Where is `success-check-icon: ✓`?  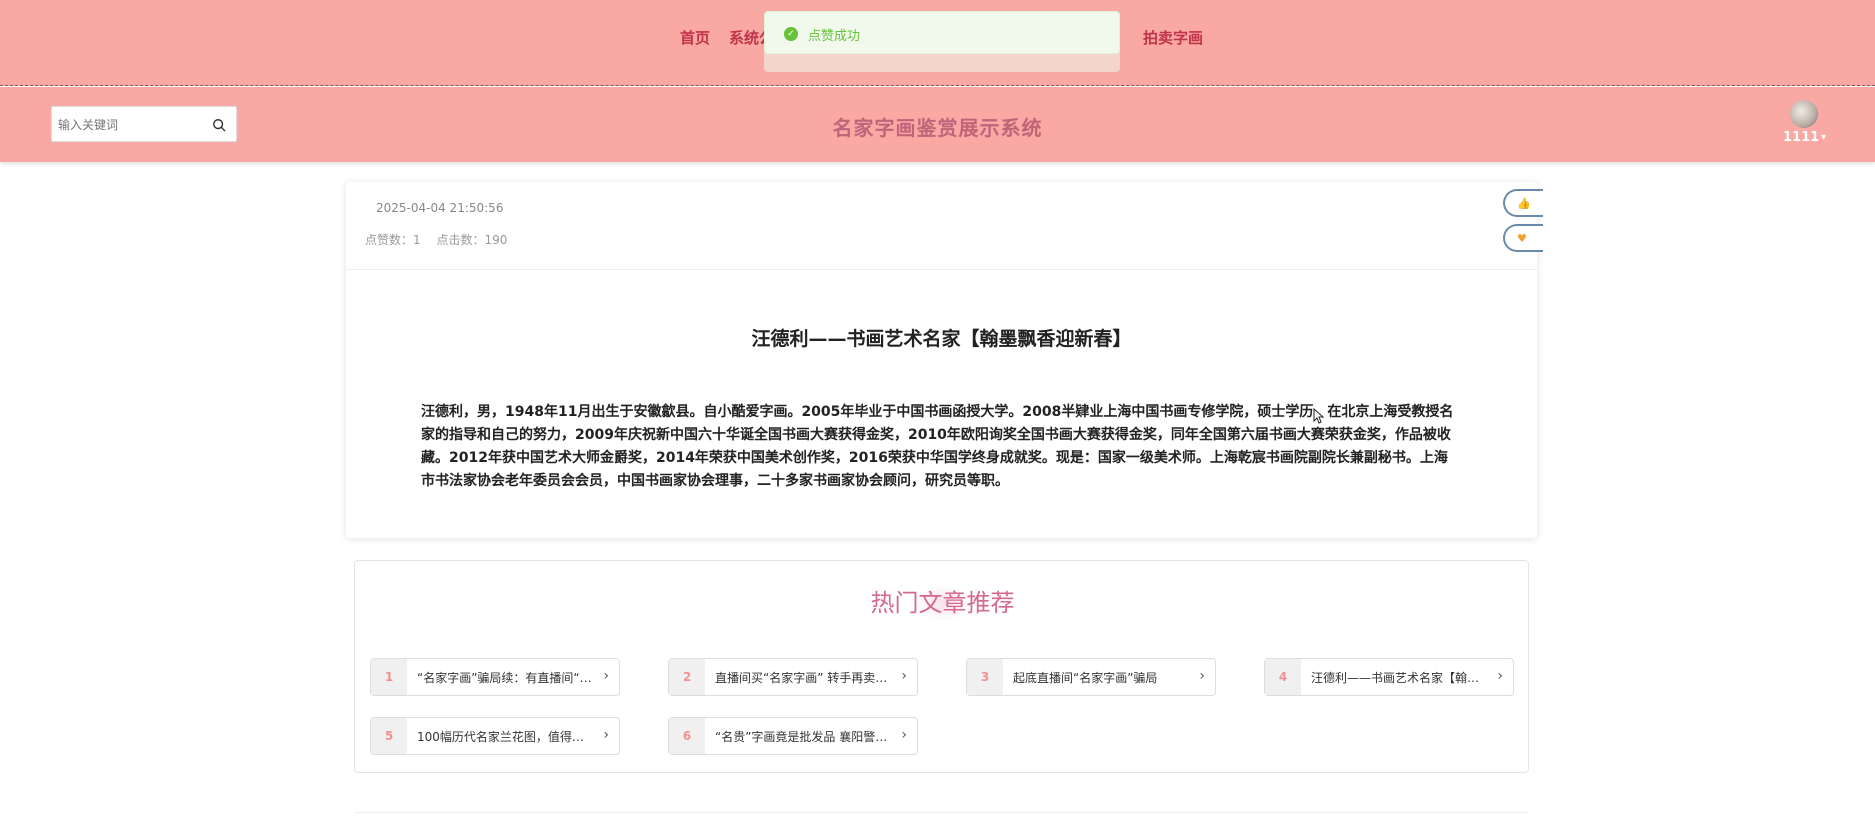 success-check-icon: ✓ is located at coordinates (791, 34).